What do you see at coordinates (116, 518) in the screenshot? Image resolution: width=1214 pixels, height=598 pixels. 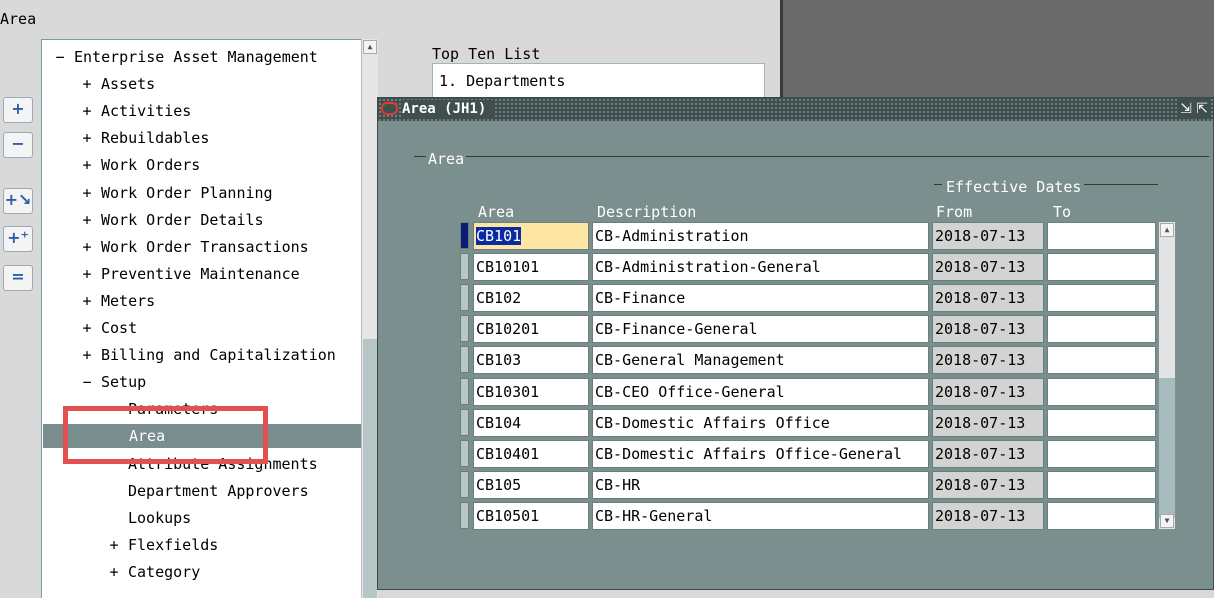 I see `tree-item: Lookups` at bounding box center [116, 518].